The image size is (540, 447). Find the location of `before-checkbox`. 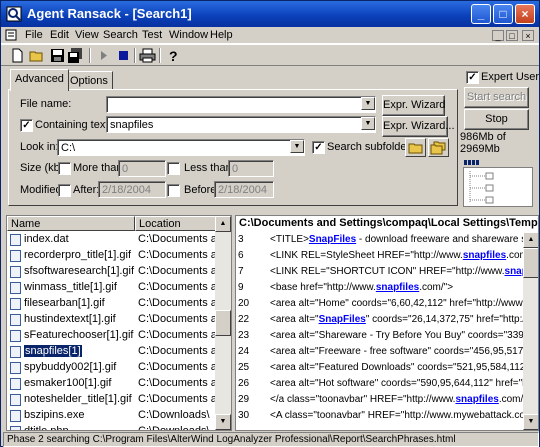

before-checkbox is located at coordinates (173, 190).